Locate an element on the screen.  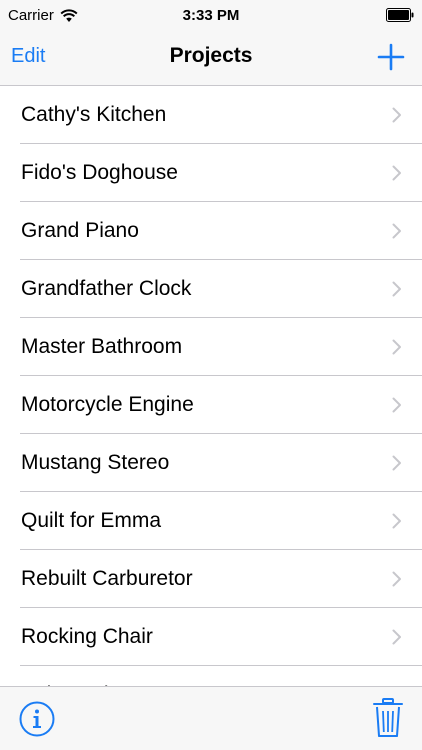
bottom-toolbar is located at coordinates (211, 718).